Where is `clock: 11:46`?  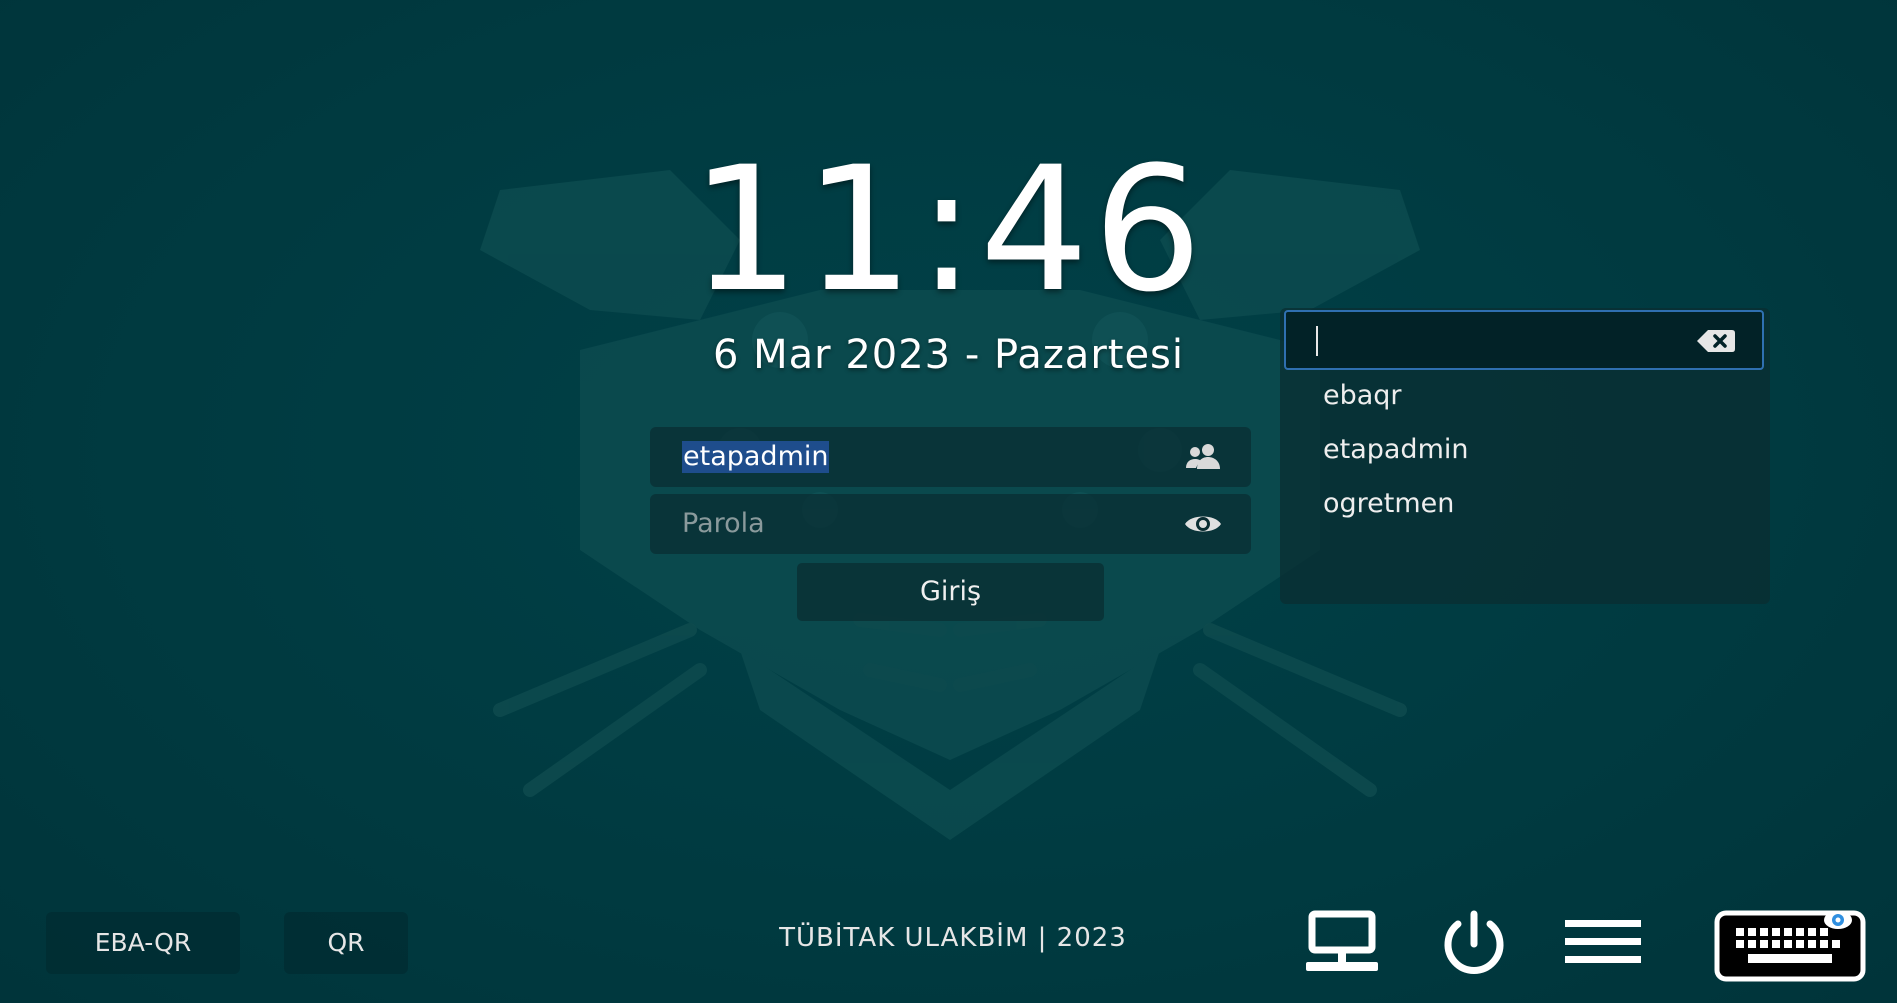
clock: 11:46 is located at coordinates (948, 229).